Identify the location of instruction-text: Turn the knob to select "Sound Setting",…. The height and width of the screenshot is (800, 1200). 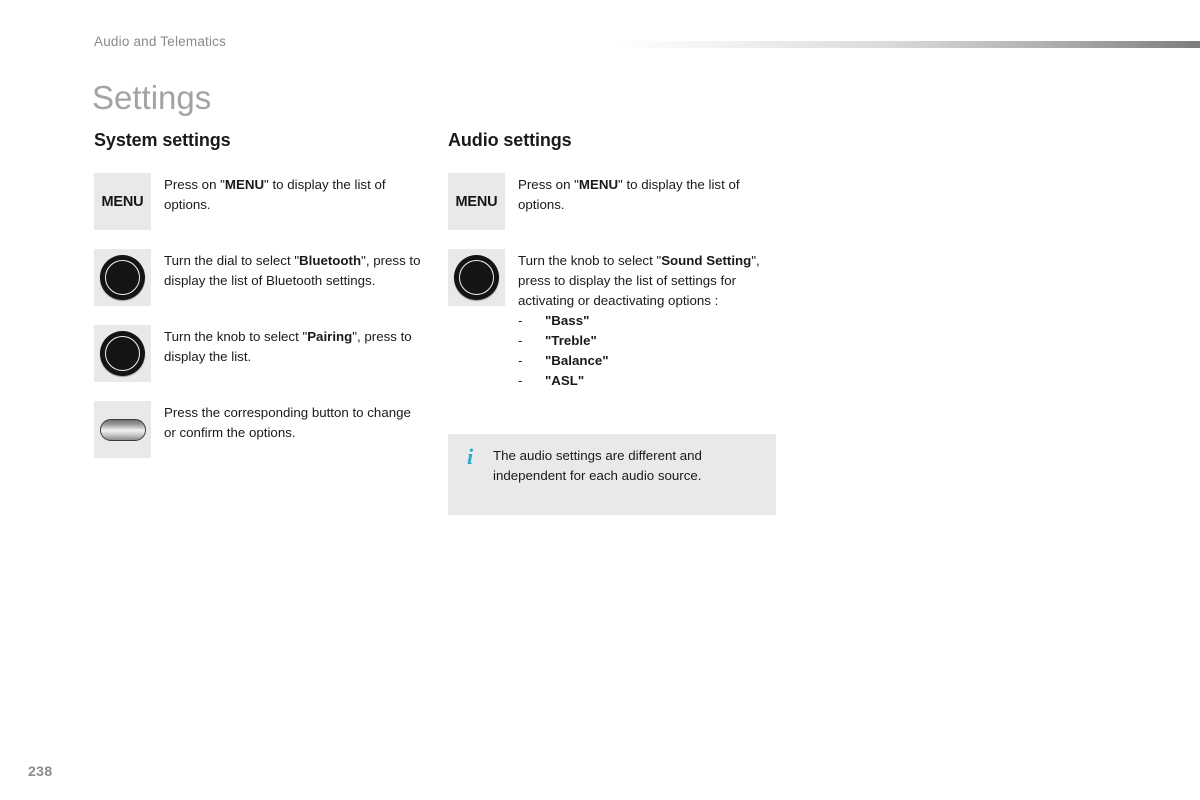
(653, 320).